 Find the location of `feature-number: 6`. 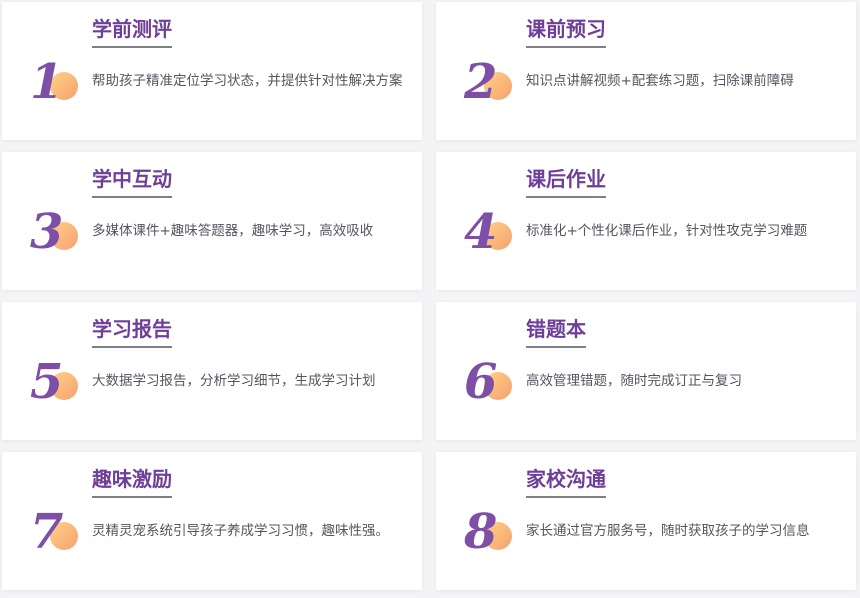

feature-number: 6 is located at coordinates (481, 382).